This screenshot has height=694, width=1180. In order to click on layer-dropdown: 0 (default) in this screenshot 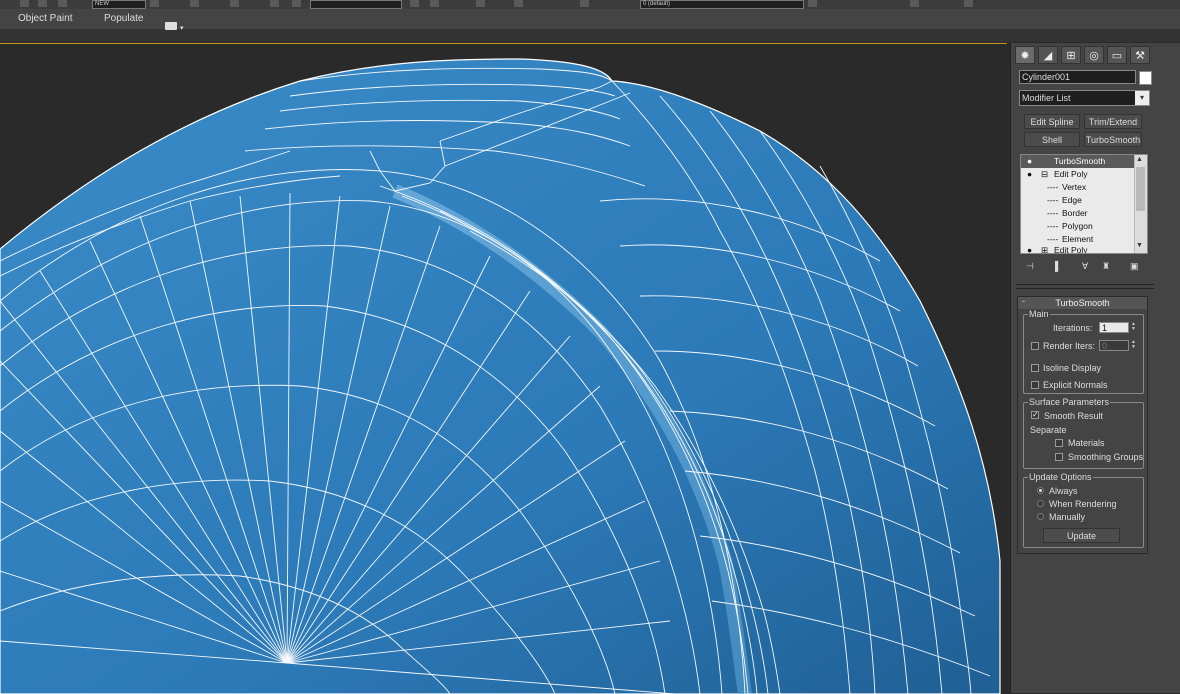, I will do `click(722, 4)`.